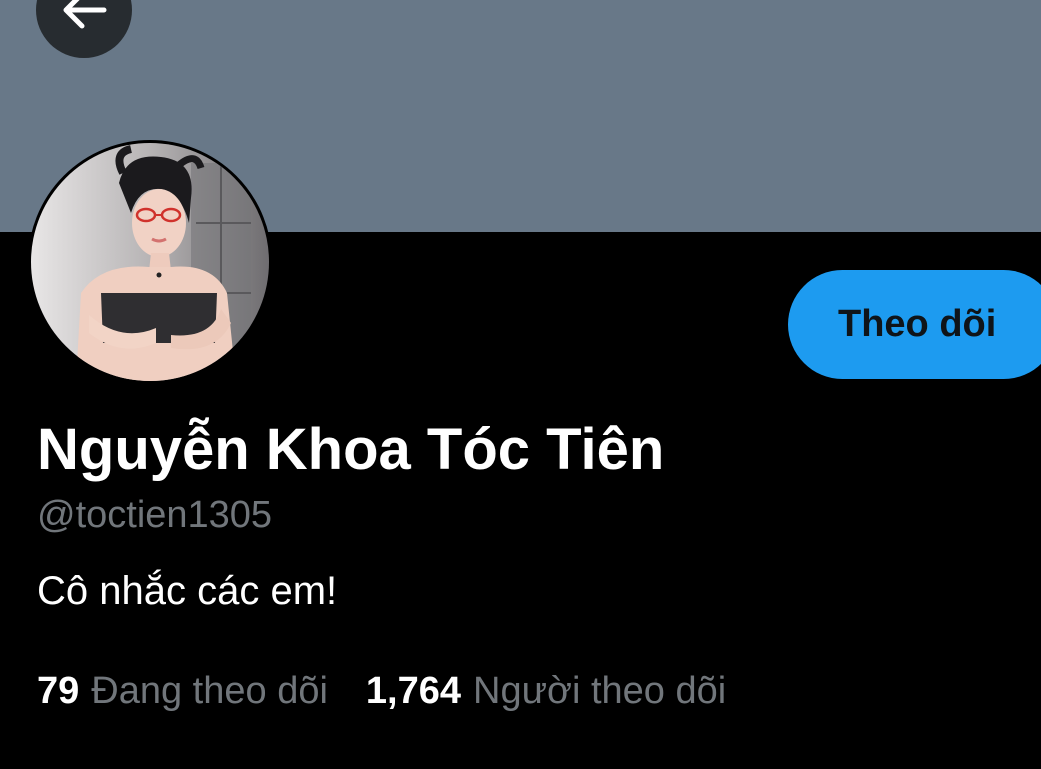 The height and width of the screenshot is (769, 1041). What do you see at coordinates (209, 691) in the screenshot?
I see `following-label: Đang theo dõi` at bounding box center [209, 691].